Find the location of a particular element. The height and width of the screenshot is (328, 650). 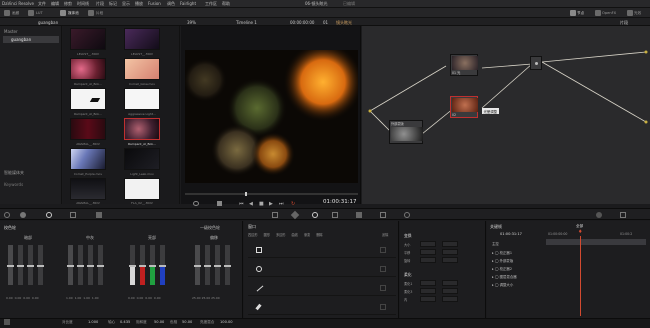

keyframe-row: ▸ ◯ 校正器1 is located at coordinates (502, 252).